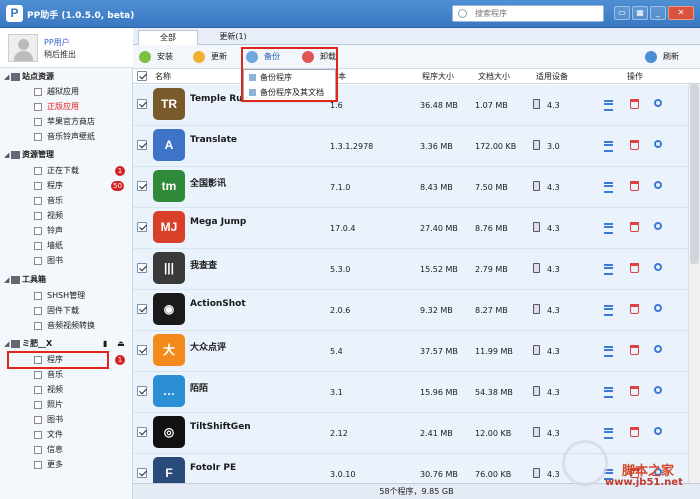 The height and width of the screenshot is (499, 700). Describe the element at coordinates (66, 390) in the screenshot. I see `sidebar-item-device-video: 视频` at that location.